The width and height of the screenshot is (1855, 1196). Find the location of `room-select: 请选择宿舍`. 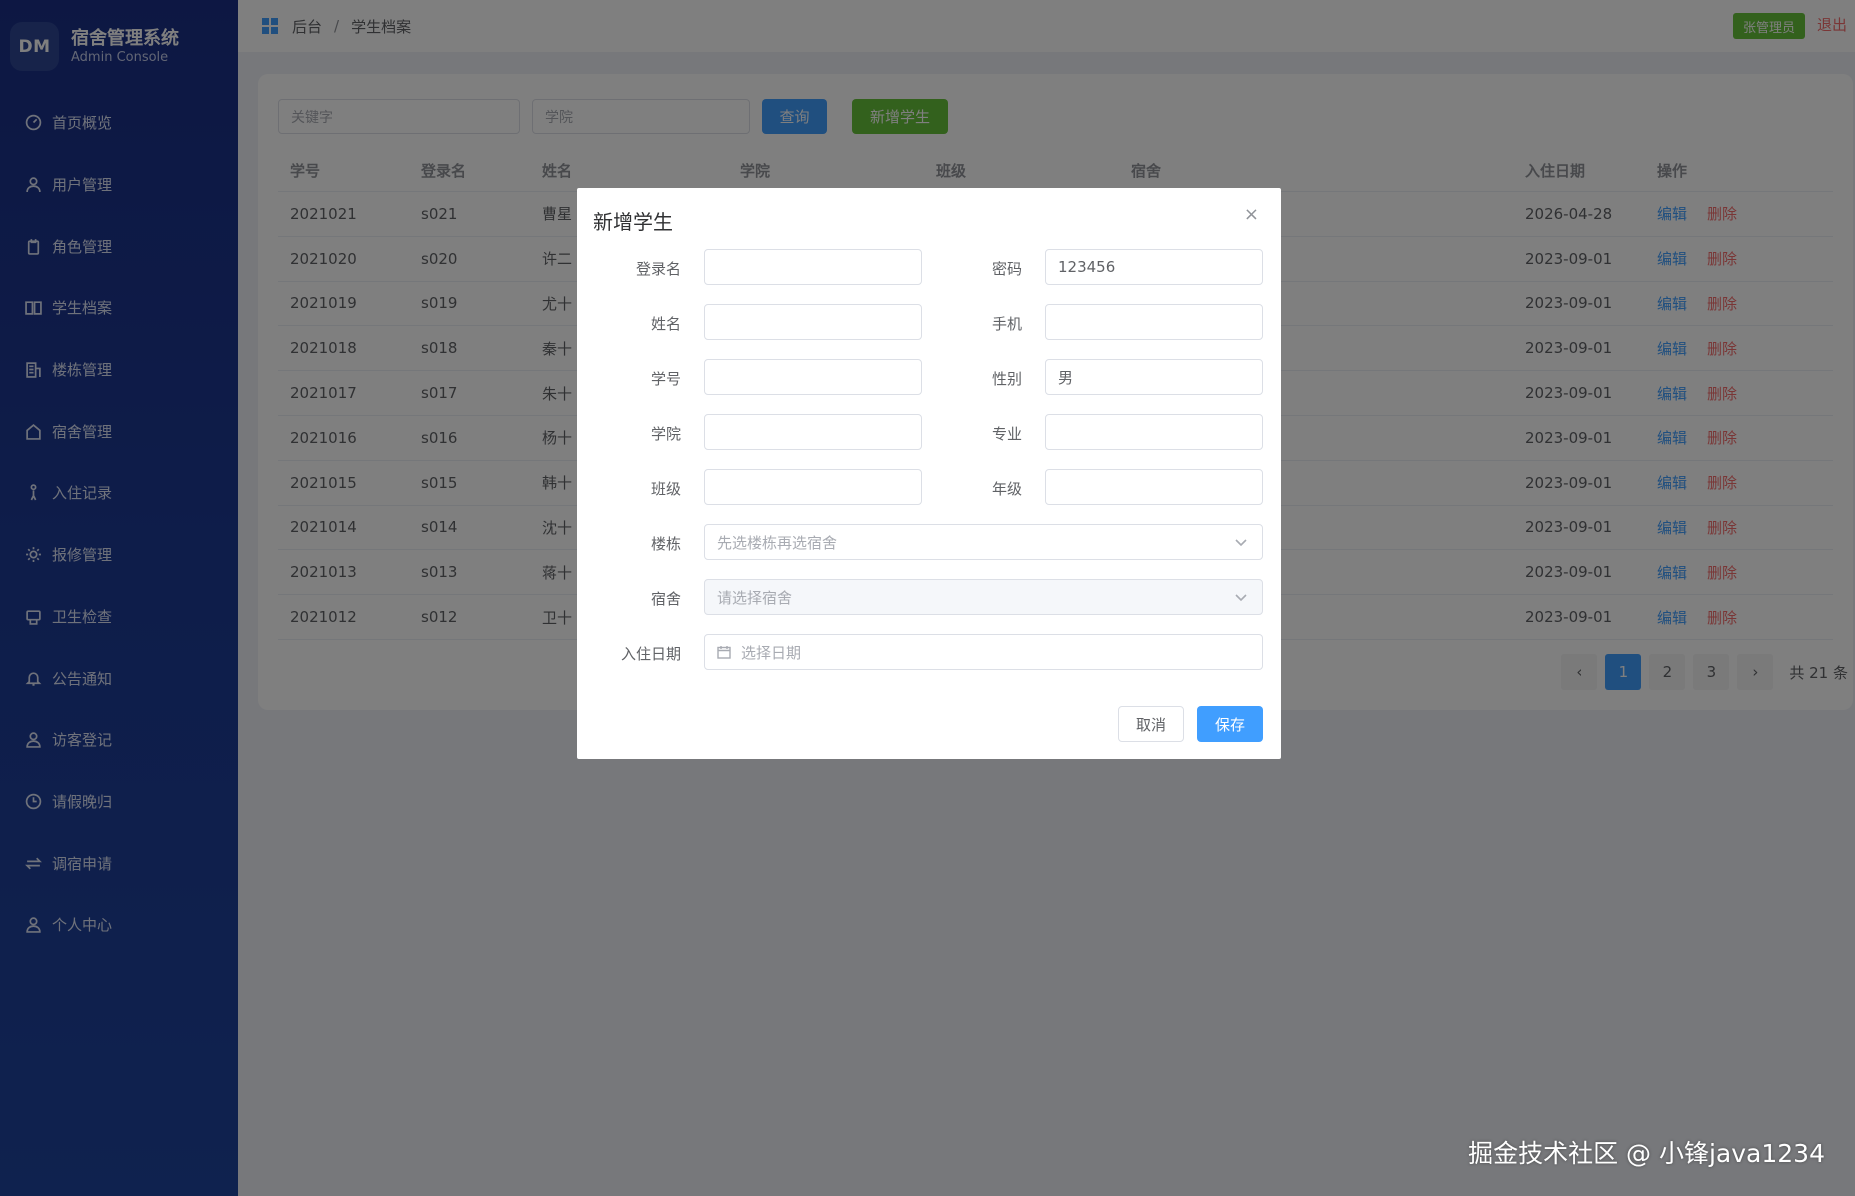

room-select: 请选择宿舍 is located at coordinates (983, 597).